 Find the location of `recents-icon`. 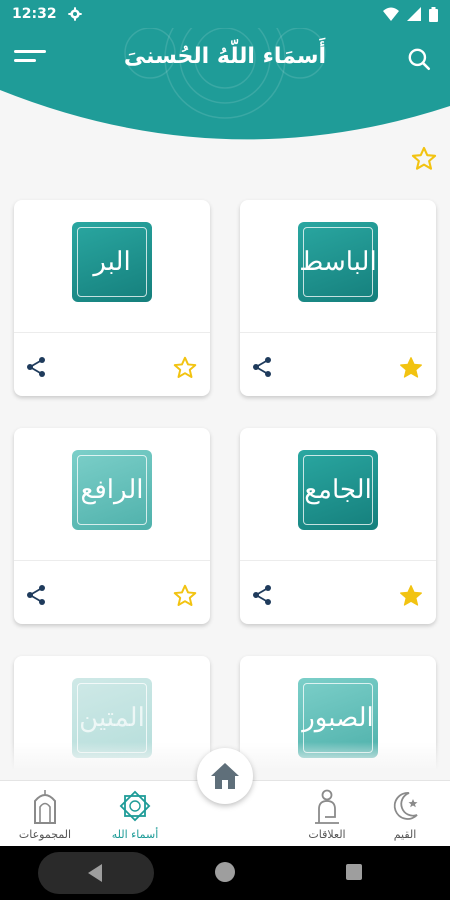

recents-icon is located at coordinates (354, 872).